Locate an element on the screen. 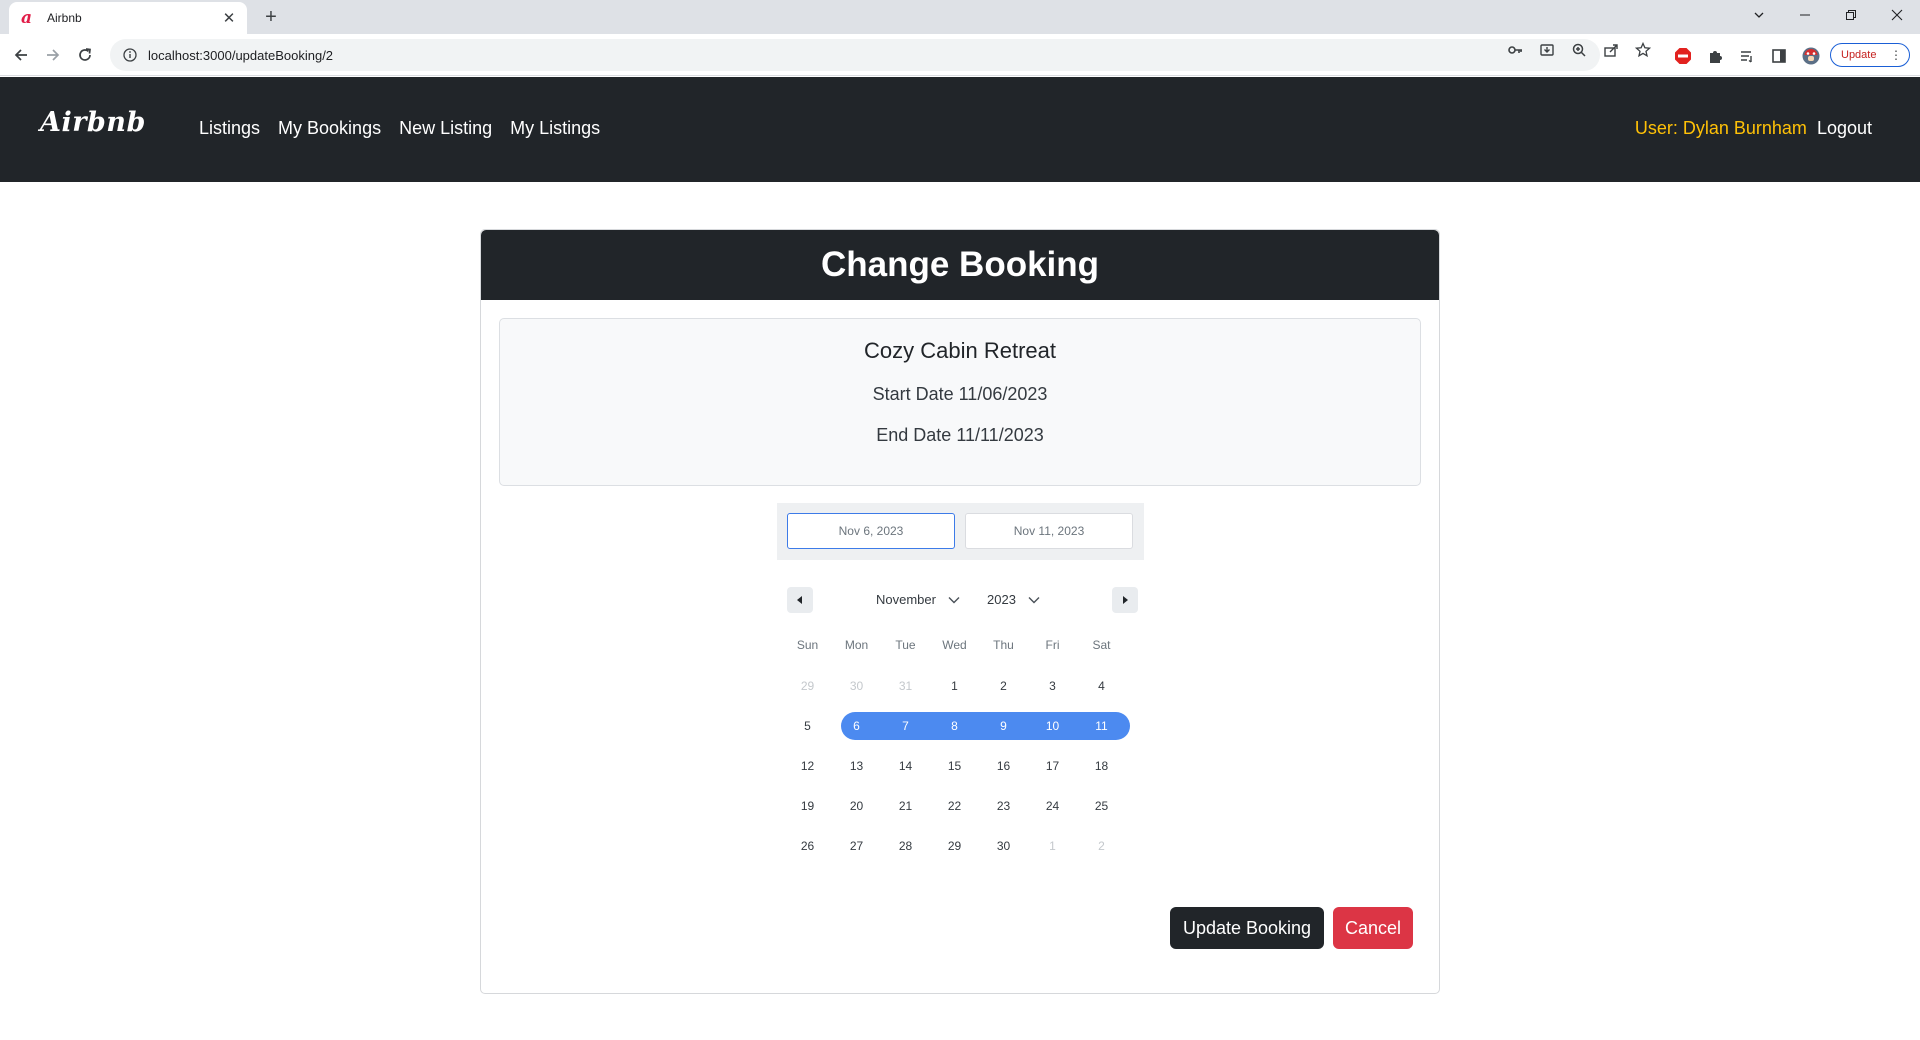  calendar-day-selected: 10 is located at coordinates (1052, 726).